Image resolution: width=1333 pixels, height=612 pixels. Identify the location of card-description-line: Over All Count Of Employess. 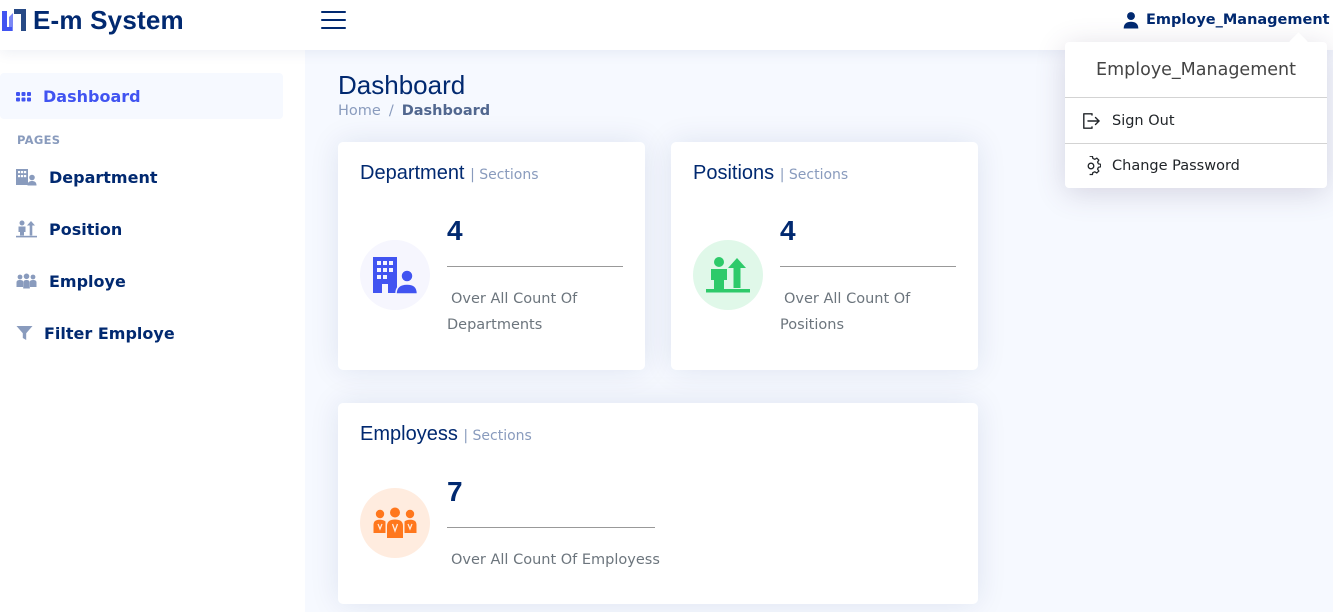
(555, 560).